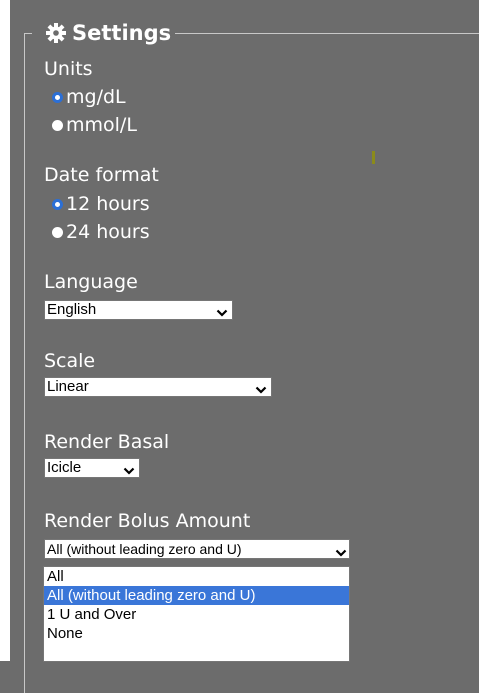 Image resolution: width=479 pixels, height=693 pixels. What do you see at coordinates (107, 442) in the screenshot?
I see `render-basal-label: Render Basal` at bounding box center [107, 442].